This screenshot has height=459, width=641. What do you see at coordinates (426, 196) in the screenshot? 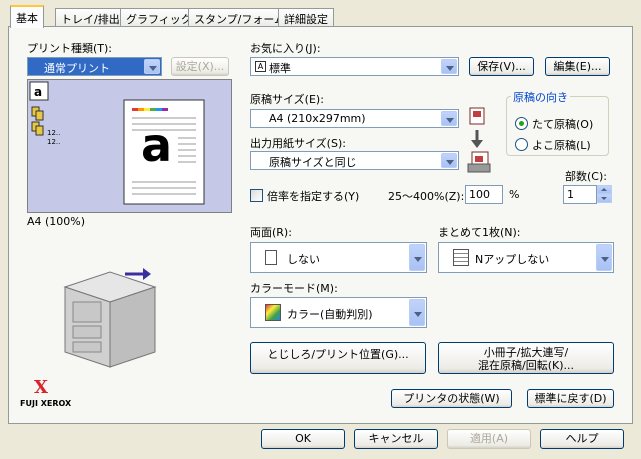
I see `scale-range-label: 25～400%(Z):` at bounding box center [426, 196].